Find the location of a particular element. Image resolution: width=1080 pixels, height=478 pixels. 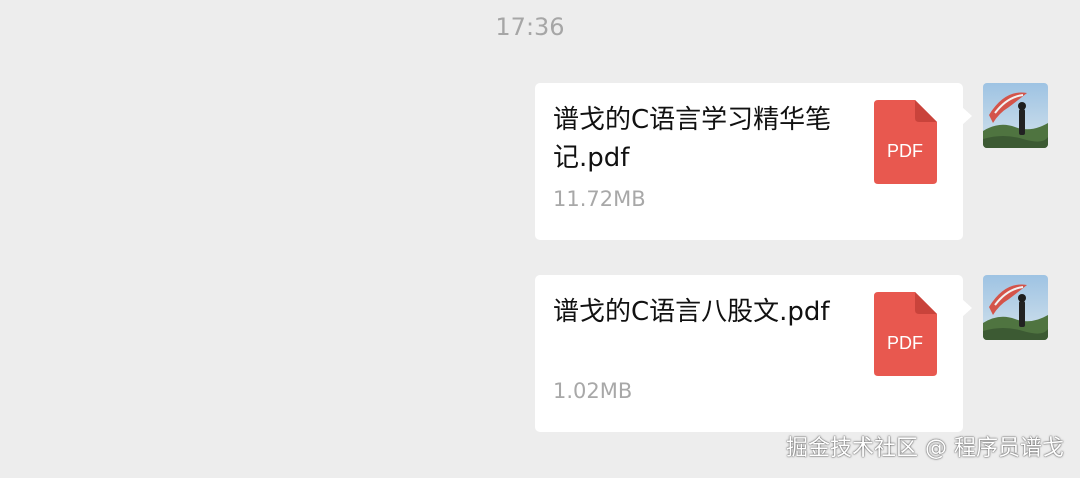

file-message-bubble: 谱戈的C语言学习精华笔记.pdf 11.72MB PDF is located at coordinates (753, 161).